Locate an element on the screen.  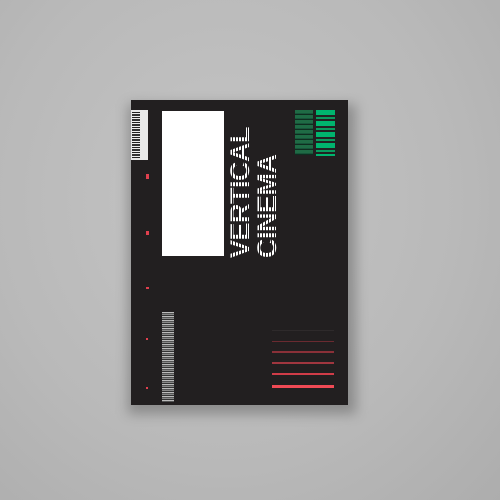
title-vertical: VERTICAL is located at coordinates (240, 192).